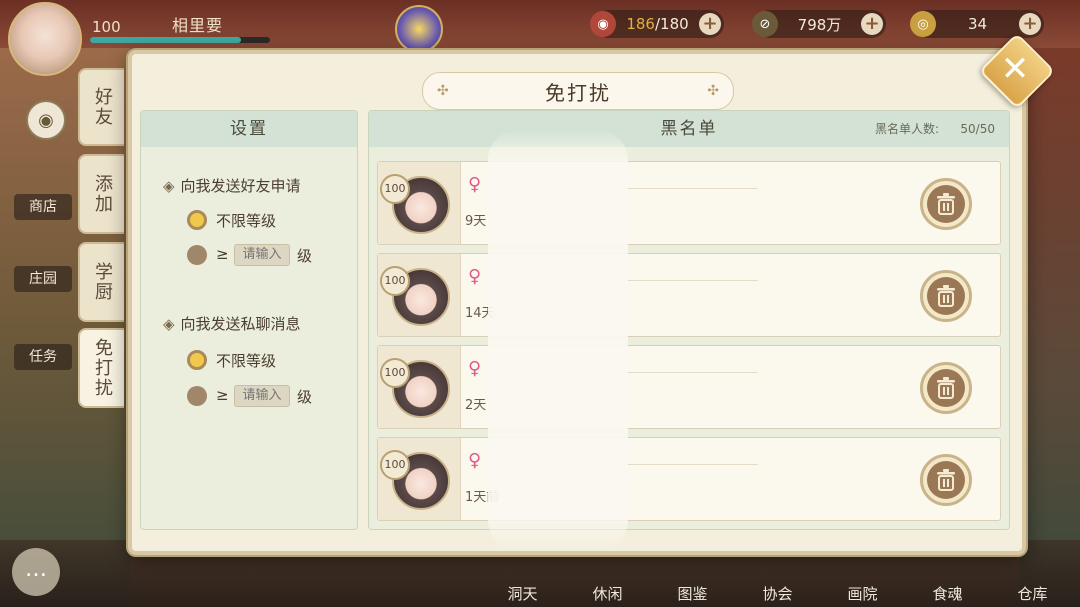 The height and width of the screenshot is (607, 1080). Describe the element at coordinates (558, 340) in the screenshot. I see `privacy-blur-overlay` at that location.